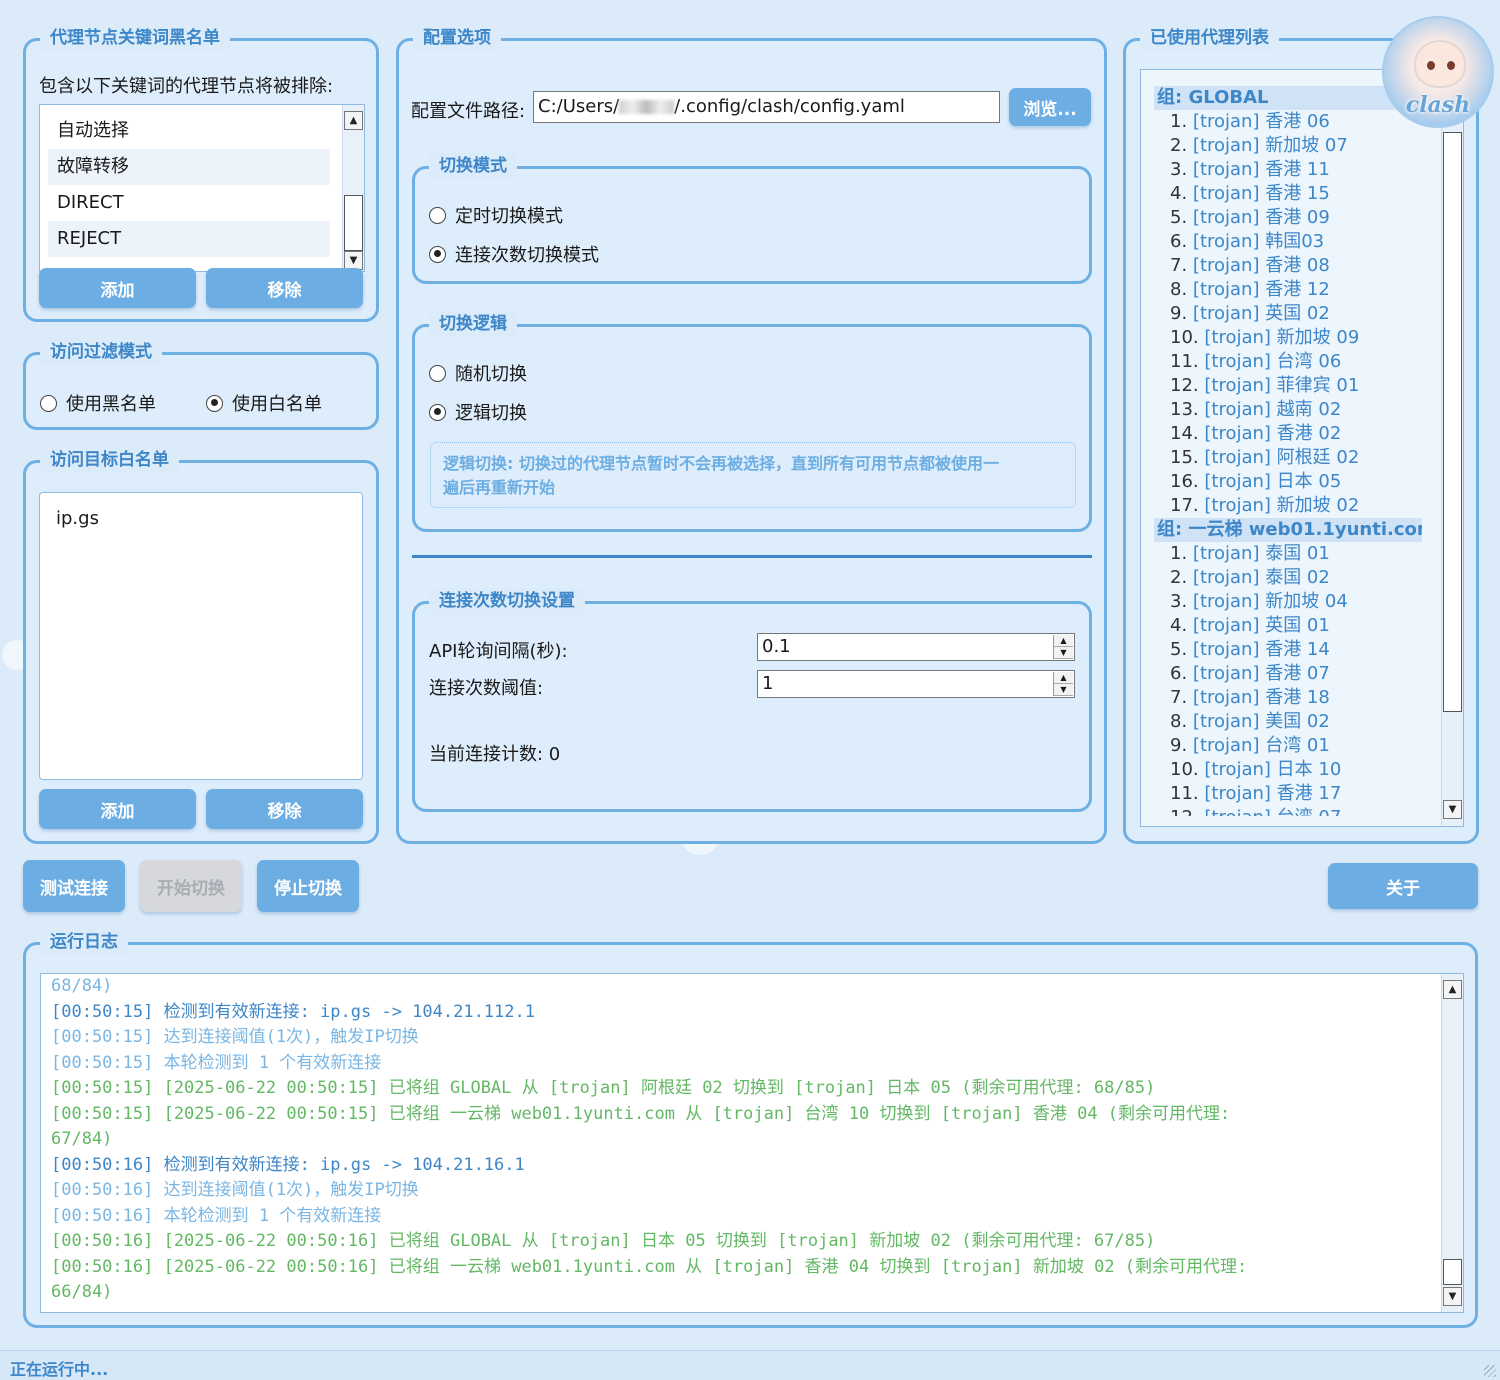  I want to click on proxy-item: 8. [trojan] 香港 12, so click(1288, 290).